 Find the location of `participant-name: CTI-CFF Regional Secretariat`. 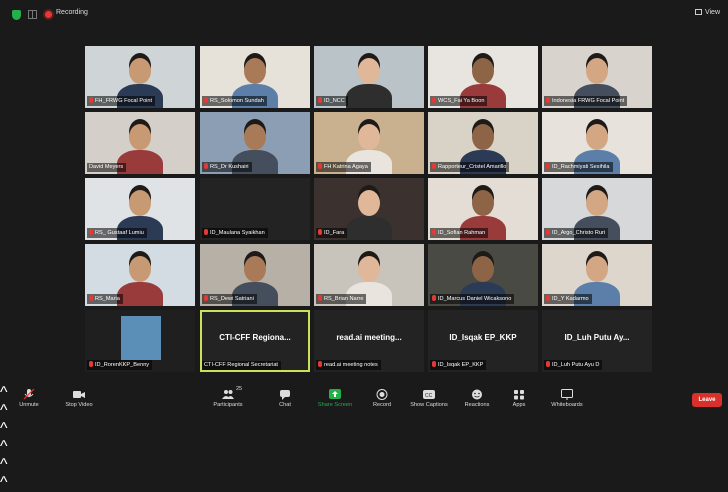

participant-name: CTI-CFF Regional Secretariat is located at coordinates (241, 365).